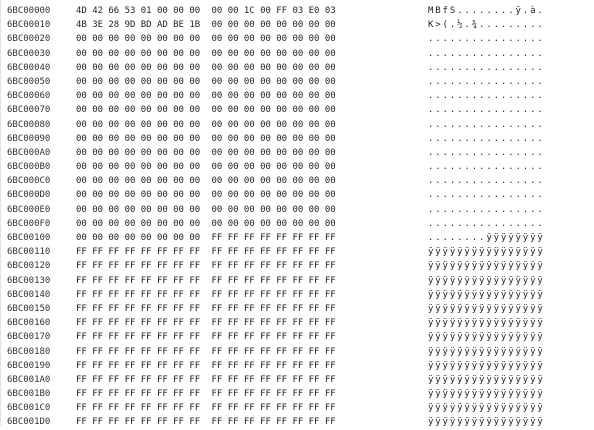 Image resolution: width=594 pixels, height=430 pixels. I want to click on hex-byte: AD, so click(165, 25).